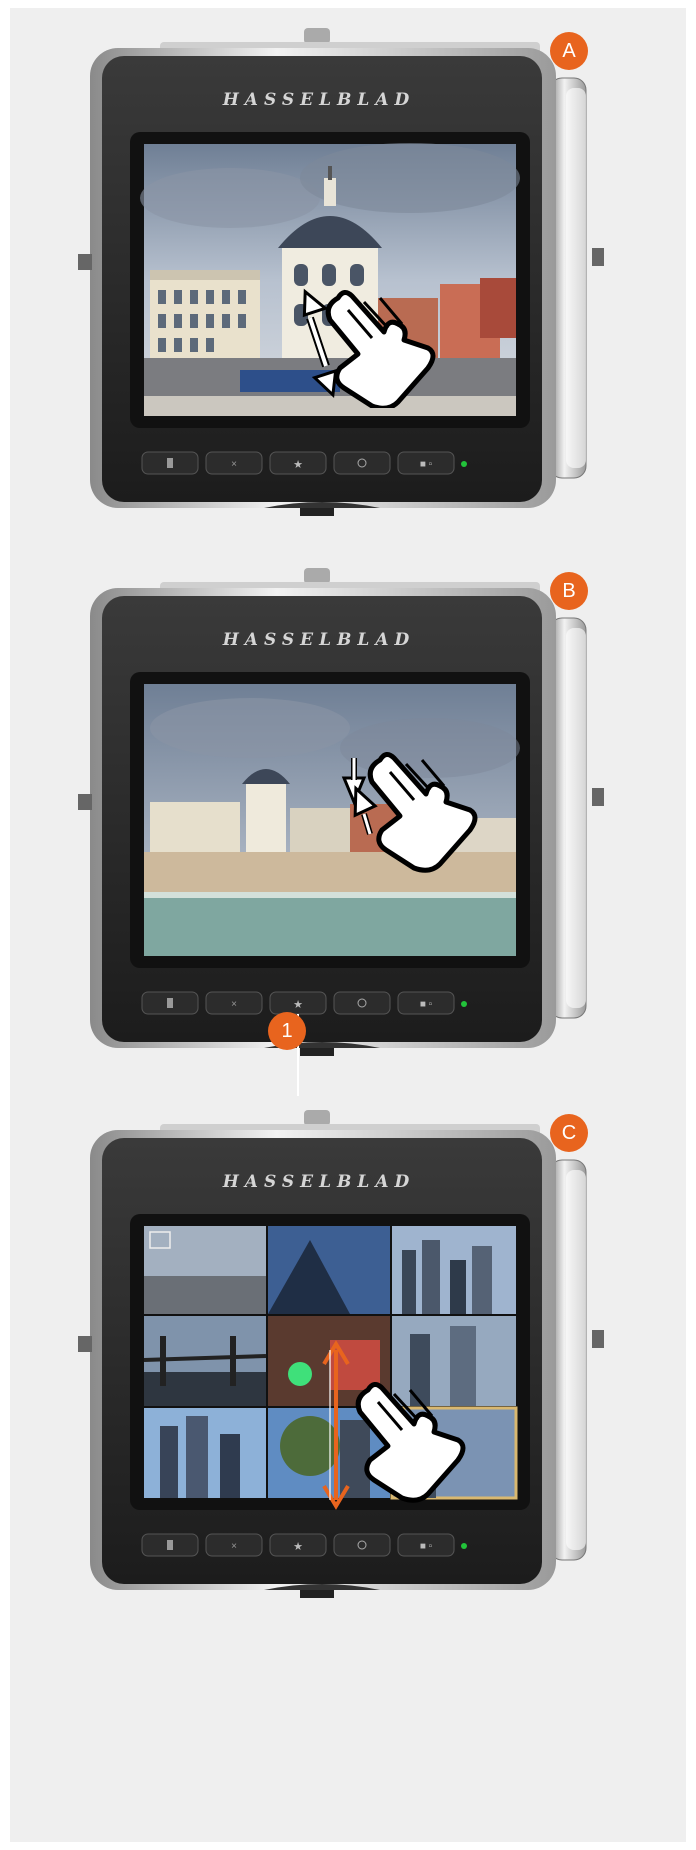 The height and width of the screenshot is (1850, 696). I want to click on vertical-double-arrow-icon, so click(336, 1425).